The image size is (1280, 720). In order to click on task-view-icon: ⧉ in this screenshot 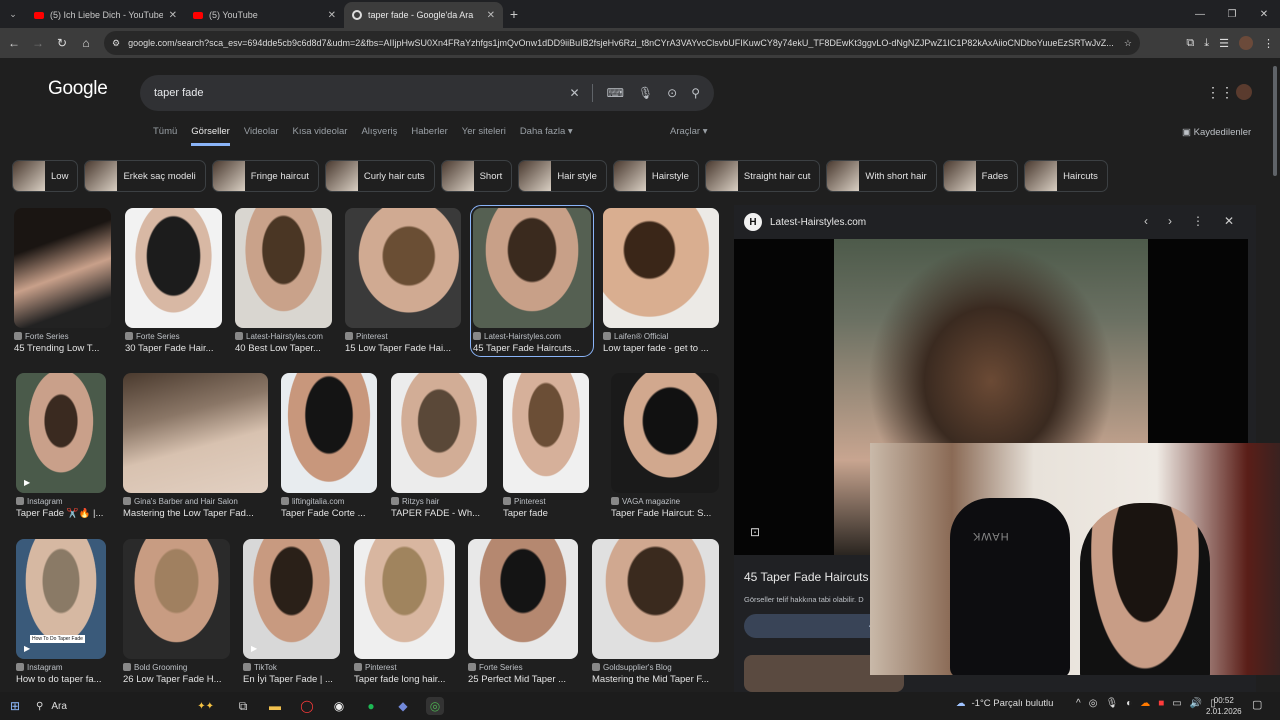, I will do `click(243, 706)`.